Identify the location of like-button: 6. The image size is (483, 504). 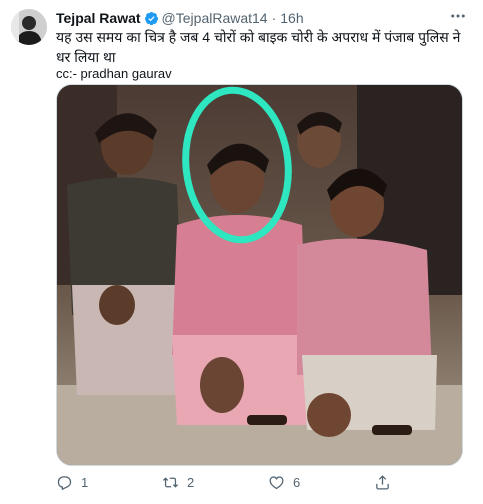
(284, 482).